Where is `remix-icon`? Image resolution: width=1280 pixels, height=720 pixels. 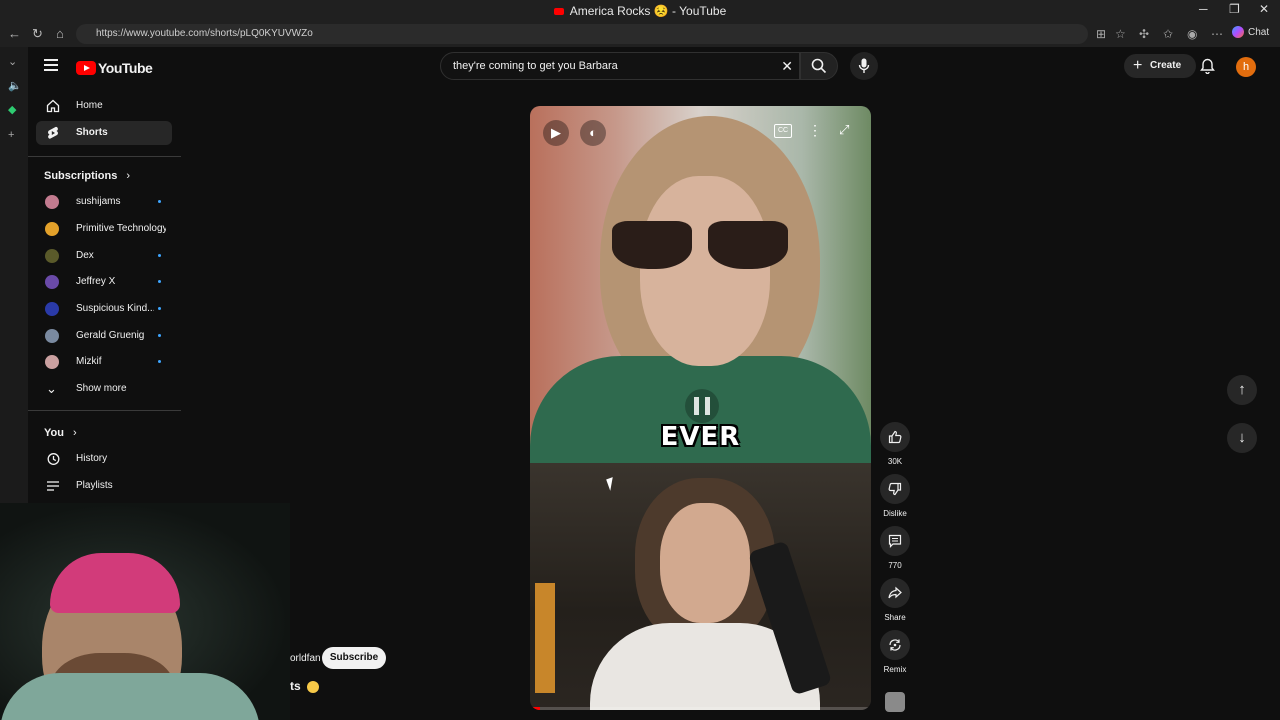 remix-icon is located at coordinates (895, 645).